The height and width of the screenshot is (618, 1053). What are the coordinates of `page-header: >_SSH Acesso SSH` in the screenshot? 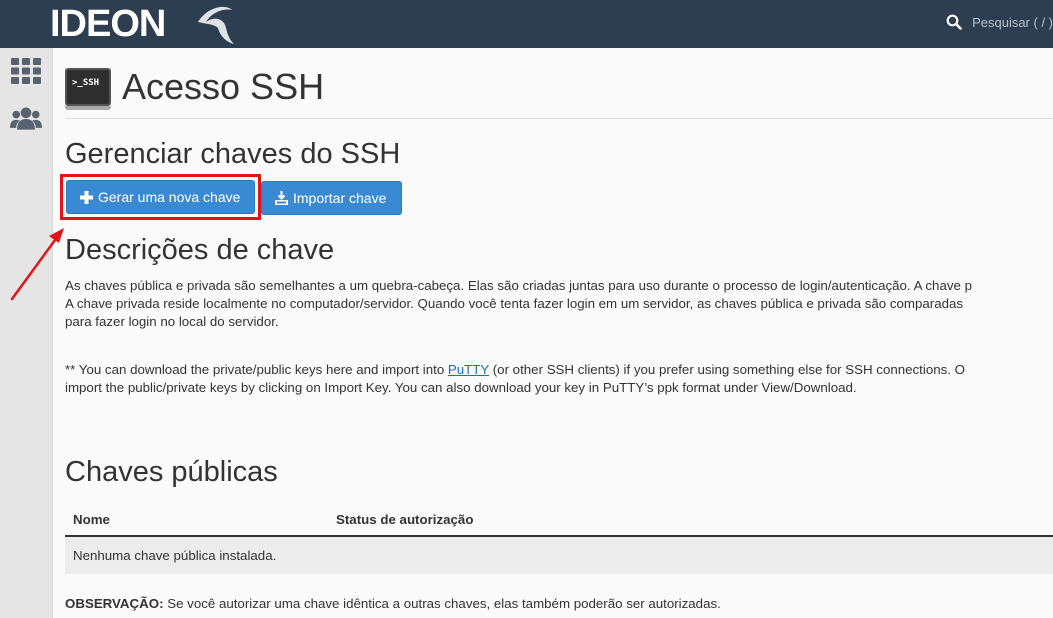 It's located at (195, 88).